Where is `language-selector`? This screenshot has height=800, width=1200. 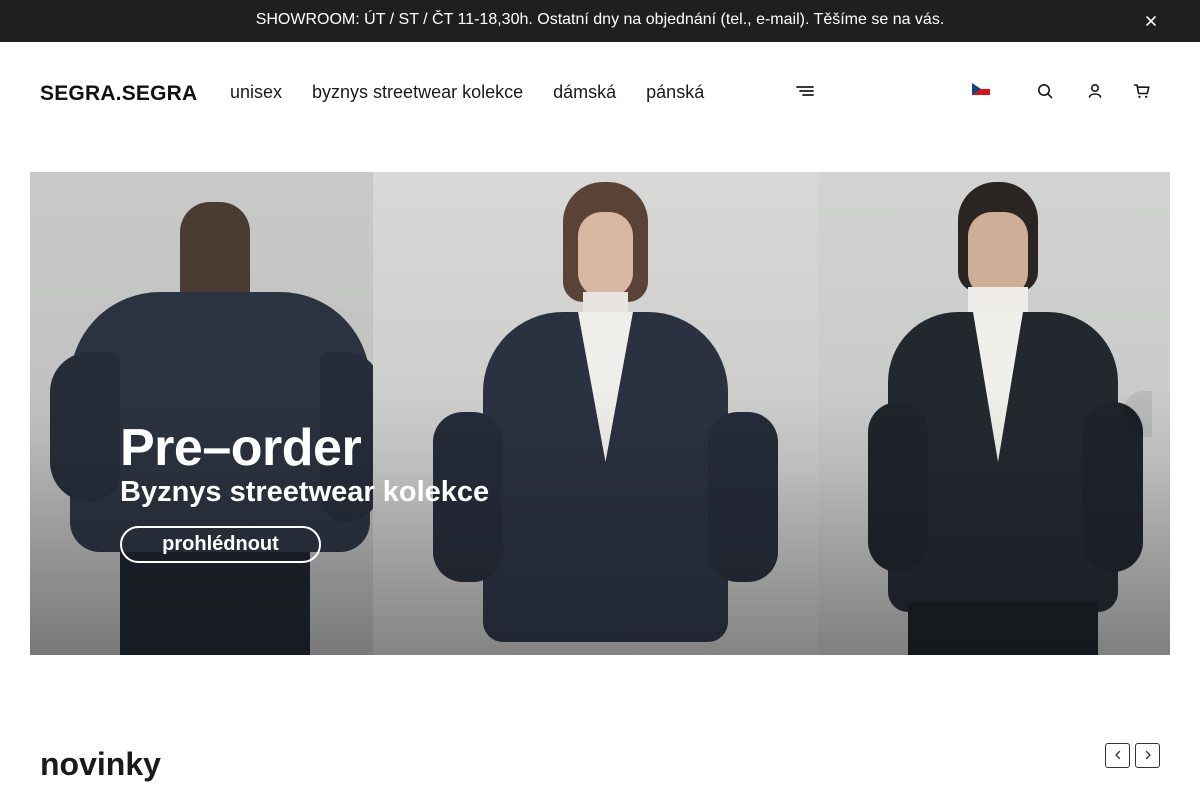 language-selector is located at coordinates (985, 89).